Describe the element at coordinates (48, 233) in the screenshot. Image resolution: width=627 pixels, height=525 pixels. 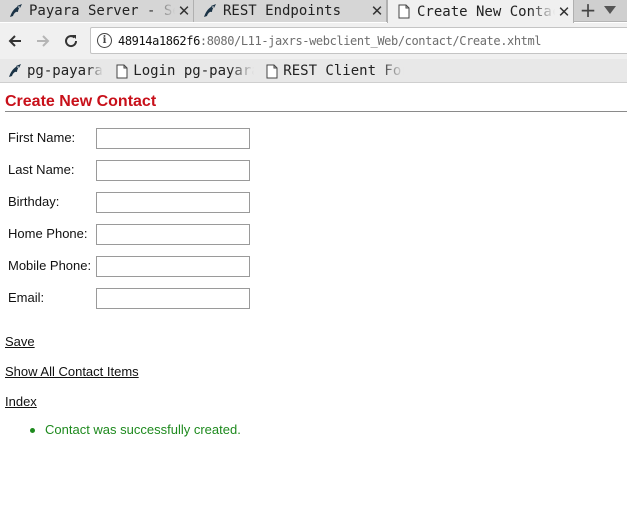
I see `home-phone-label: Home Phone:` at that location.